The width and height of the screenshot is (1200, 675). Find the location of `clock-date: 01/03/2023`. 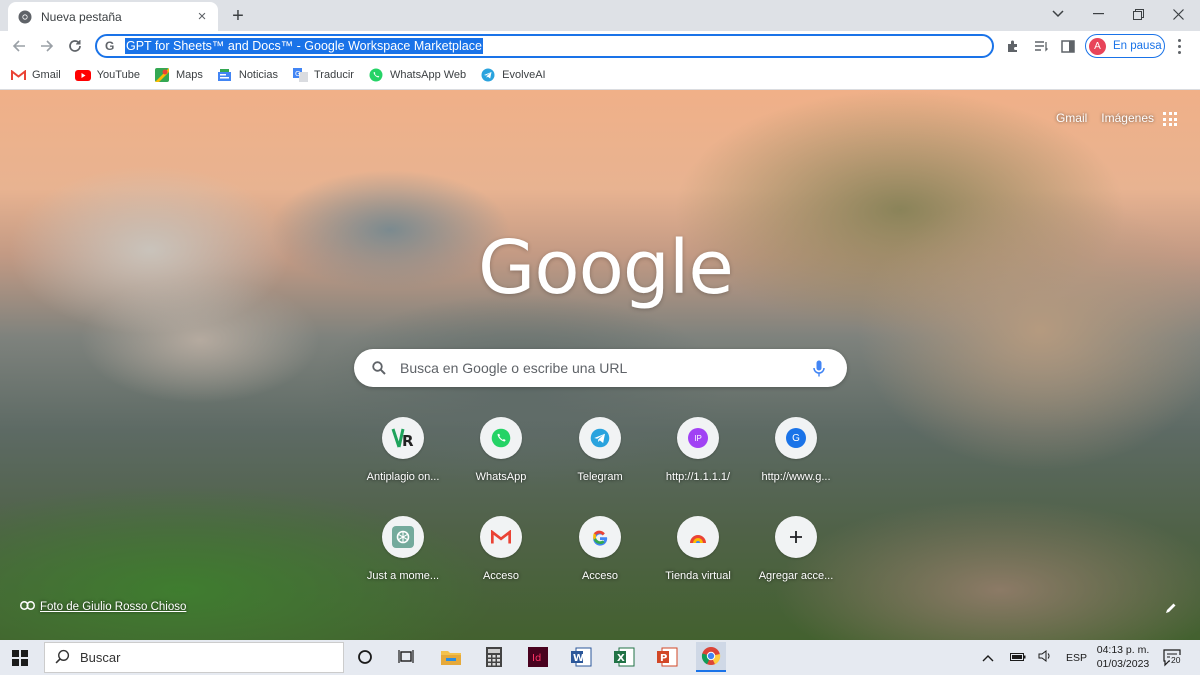

clock-date: 01/03/2023 is located at coordinates (1123, 664).